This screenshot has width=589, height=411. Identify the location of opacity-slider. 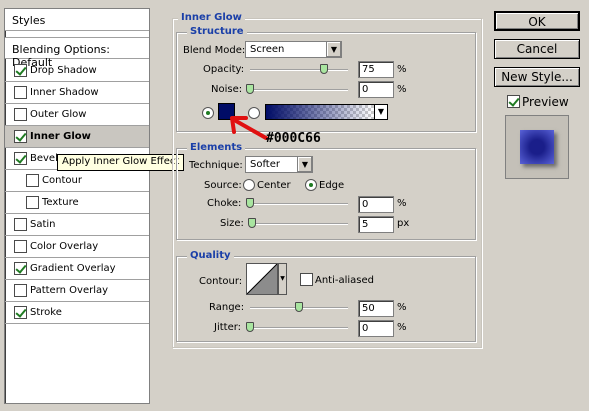
(299, 70).